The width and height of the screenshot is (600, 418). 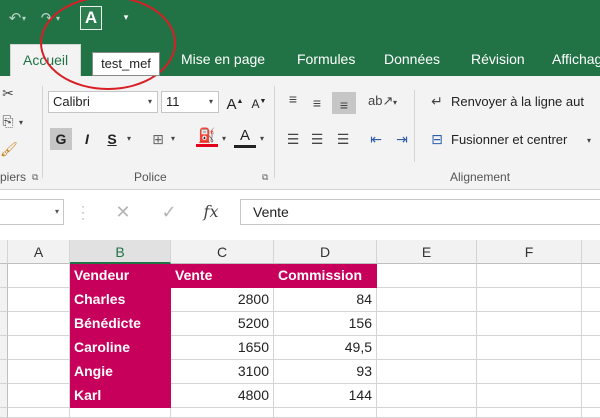 I want to click on column-header-c: C, so click(x=222, y=252).